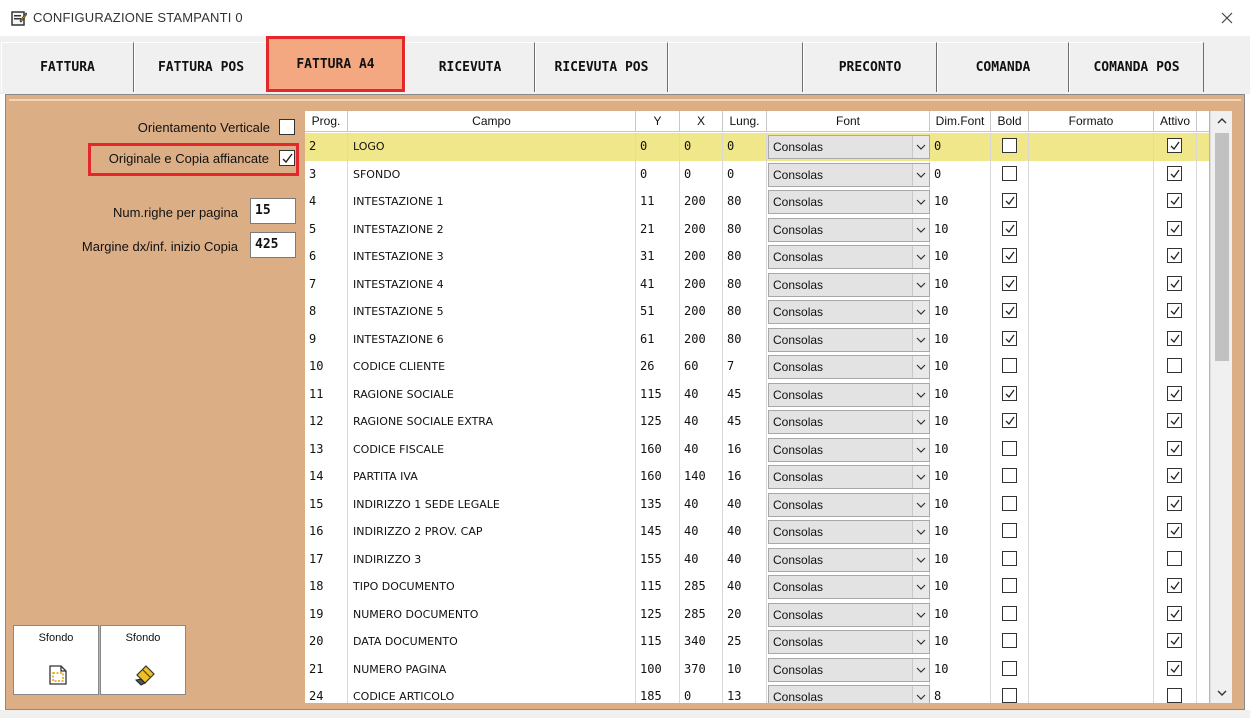 The height and width of the screenshot is (718, 1250). I want to click on cell-lung: 25, so click(745, 642).